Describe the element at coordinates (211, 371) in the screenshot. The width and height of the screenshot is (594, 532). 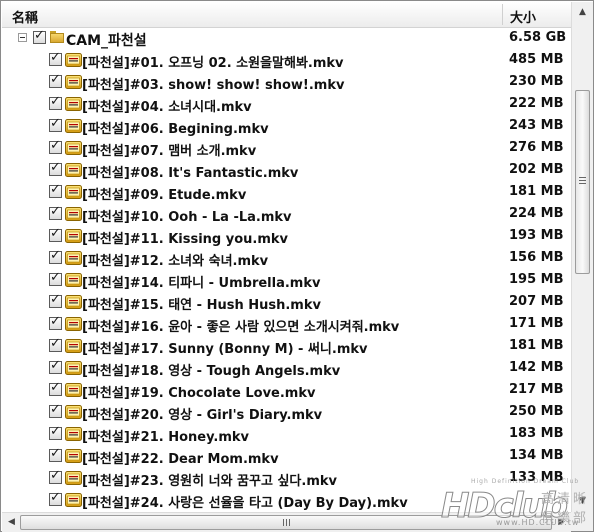
I see `file-name: [파천설]#18. 영상 - Tough Angels.mkv` at that location.